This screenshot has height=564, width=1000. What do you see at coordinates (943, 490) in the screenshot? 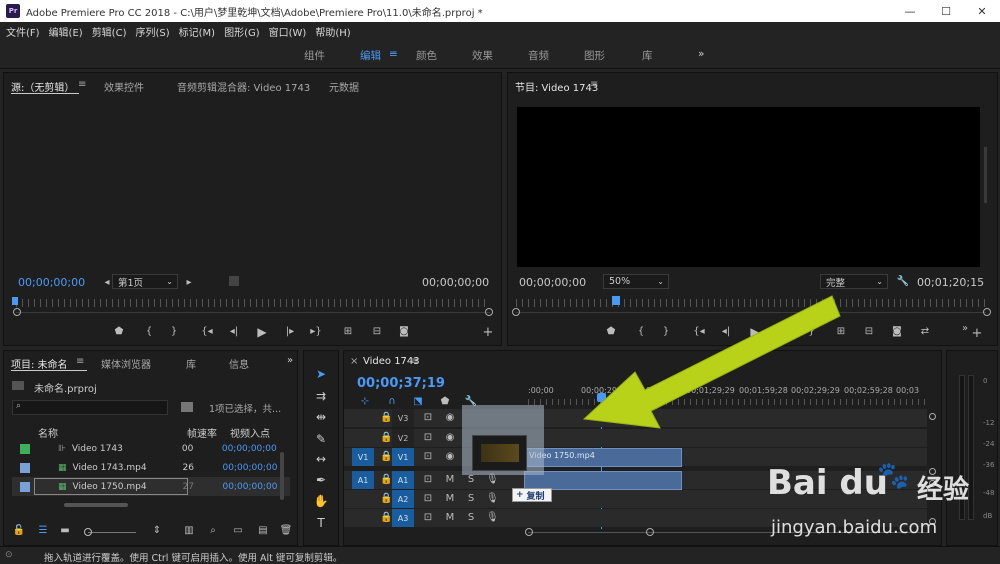
I see `baidu-jingyan: 经验` at bounding box center [943, 490].